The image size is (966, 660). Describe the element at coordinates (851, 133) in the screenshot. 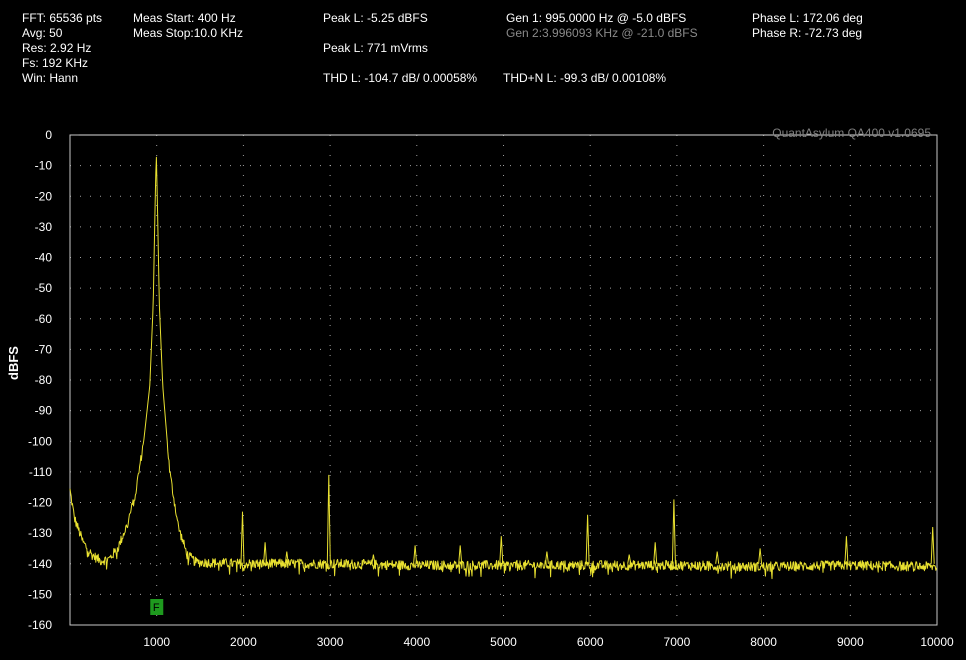

I see `watermark-text: QuantAsylum QA400 v1.0695` at that location.